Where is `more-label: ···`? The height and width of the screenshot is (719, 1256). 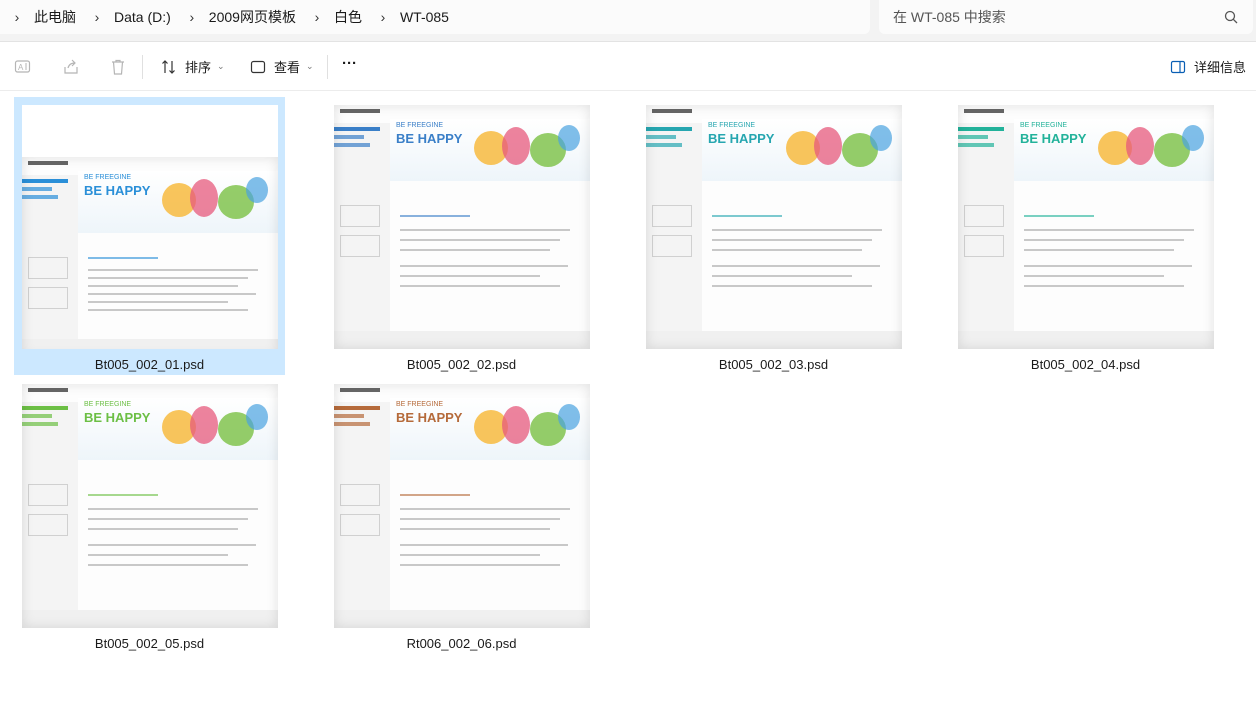 more-label: ··· is located at coordinates (349, 63).